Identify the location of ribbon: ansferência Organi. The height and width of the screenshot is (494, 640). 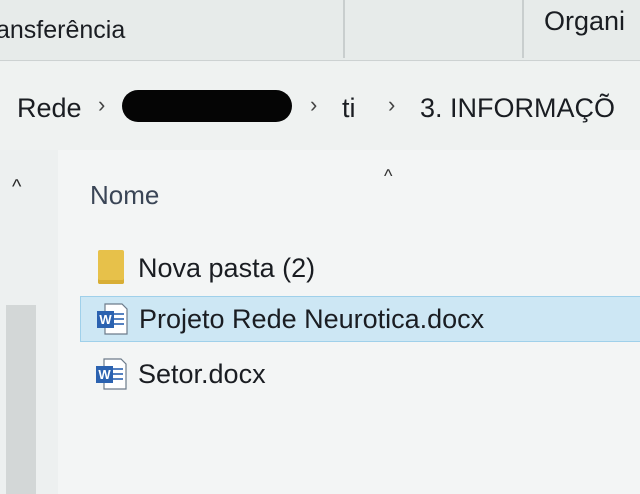
(320, 30).